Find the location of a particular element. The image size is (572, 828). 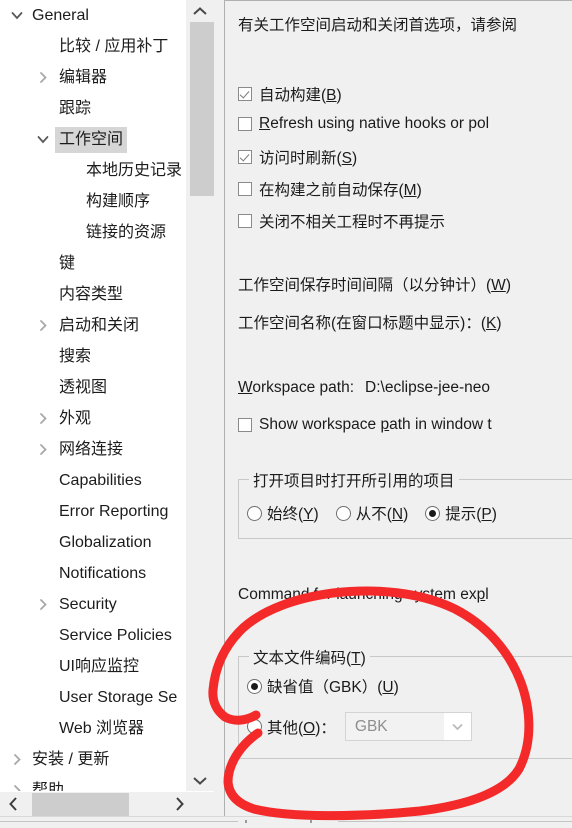

radio-always is located at coordinates (254, 513).